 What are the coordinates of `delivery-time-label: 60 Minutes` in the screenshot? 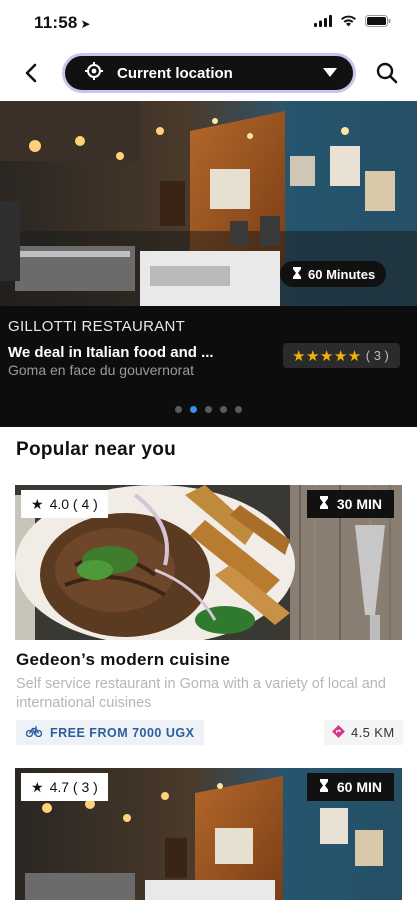 It's located at (342, 274).